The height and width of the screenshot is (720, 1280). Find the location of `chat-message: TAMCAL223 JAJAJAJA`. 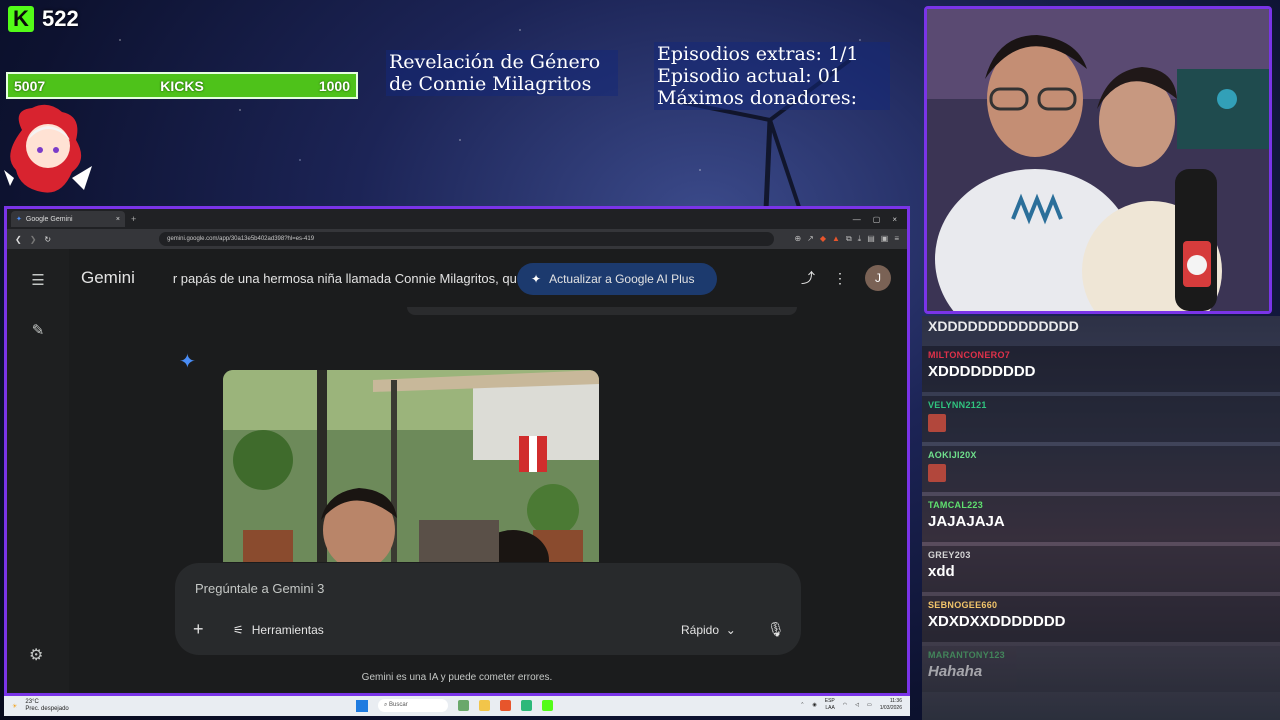

chat-message: TAMCAL223 JAJAJAJA is located at coordinates (1101, 519).